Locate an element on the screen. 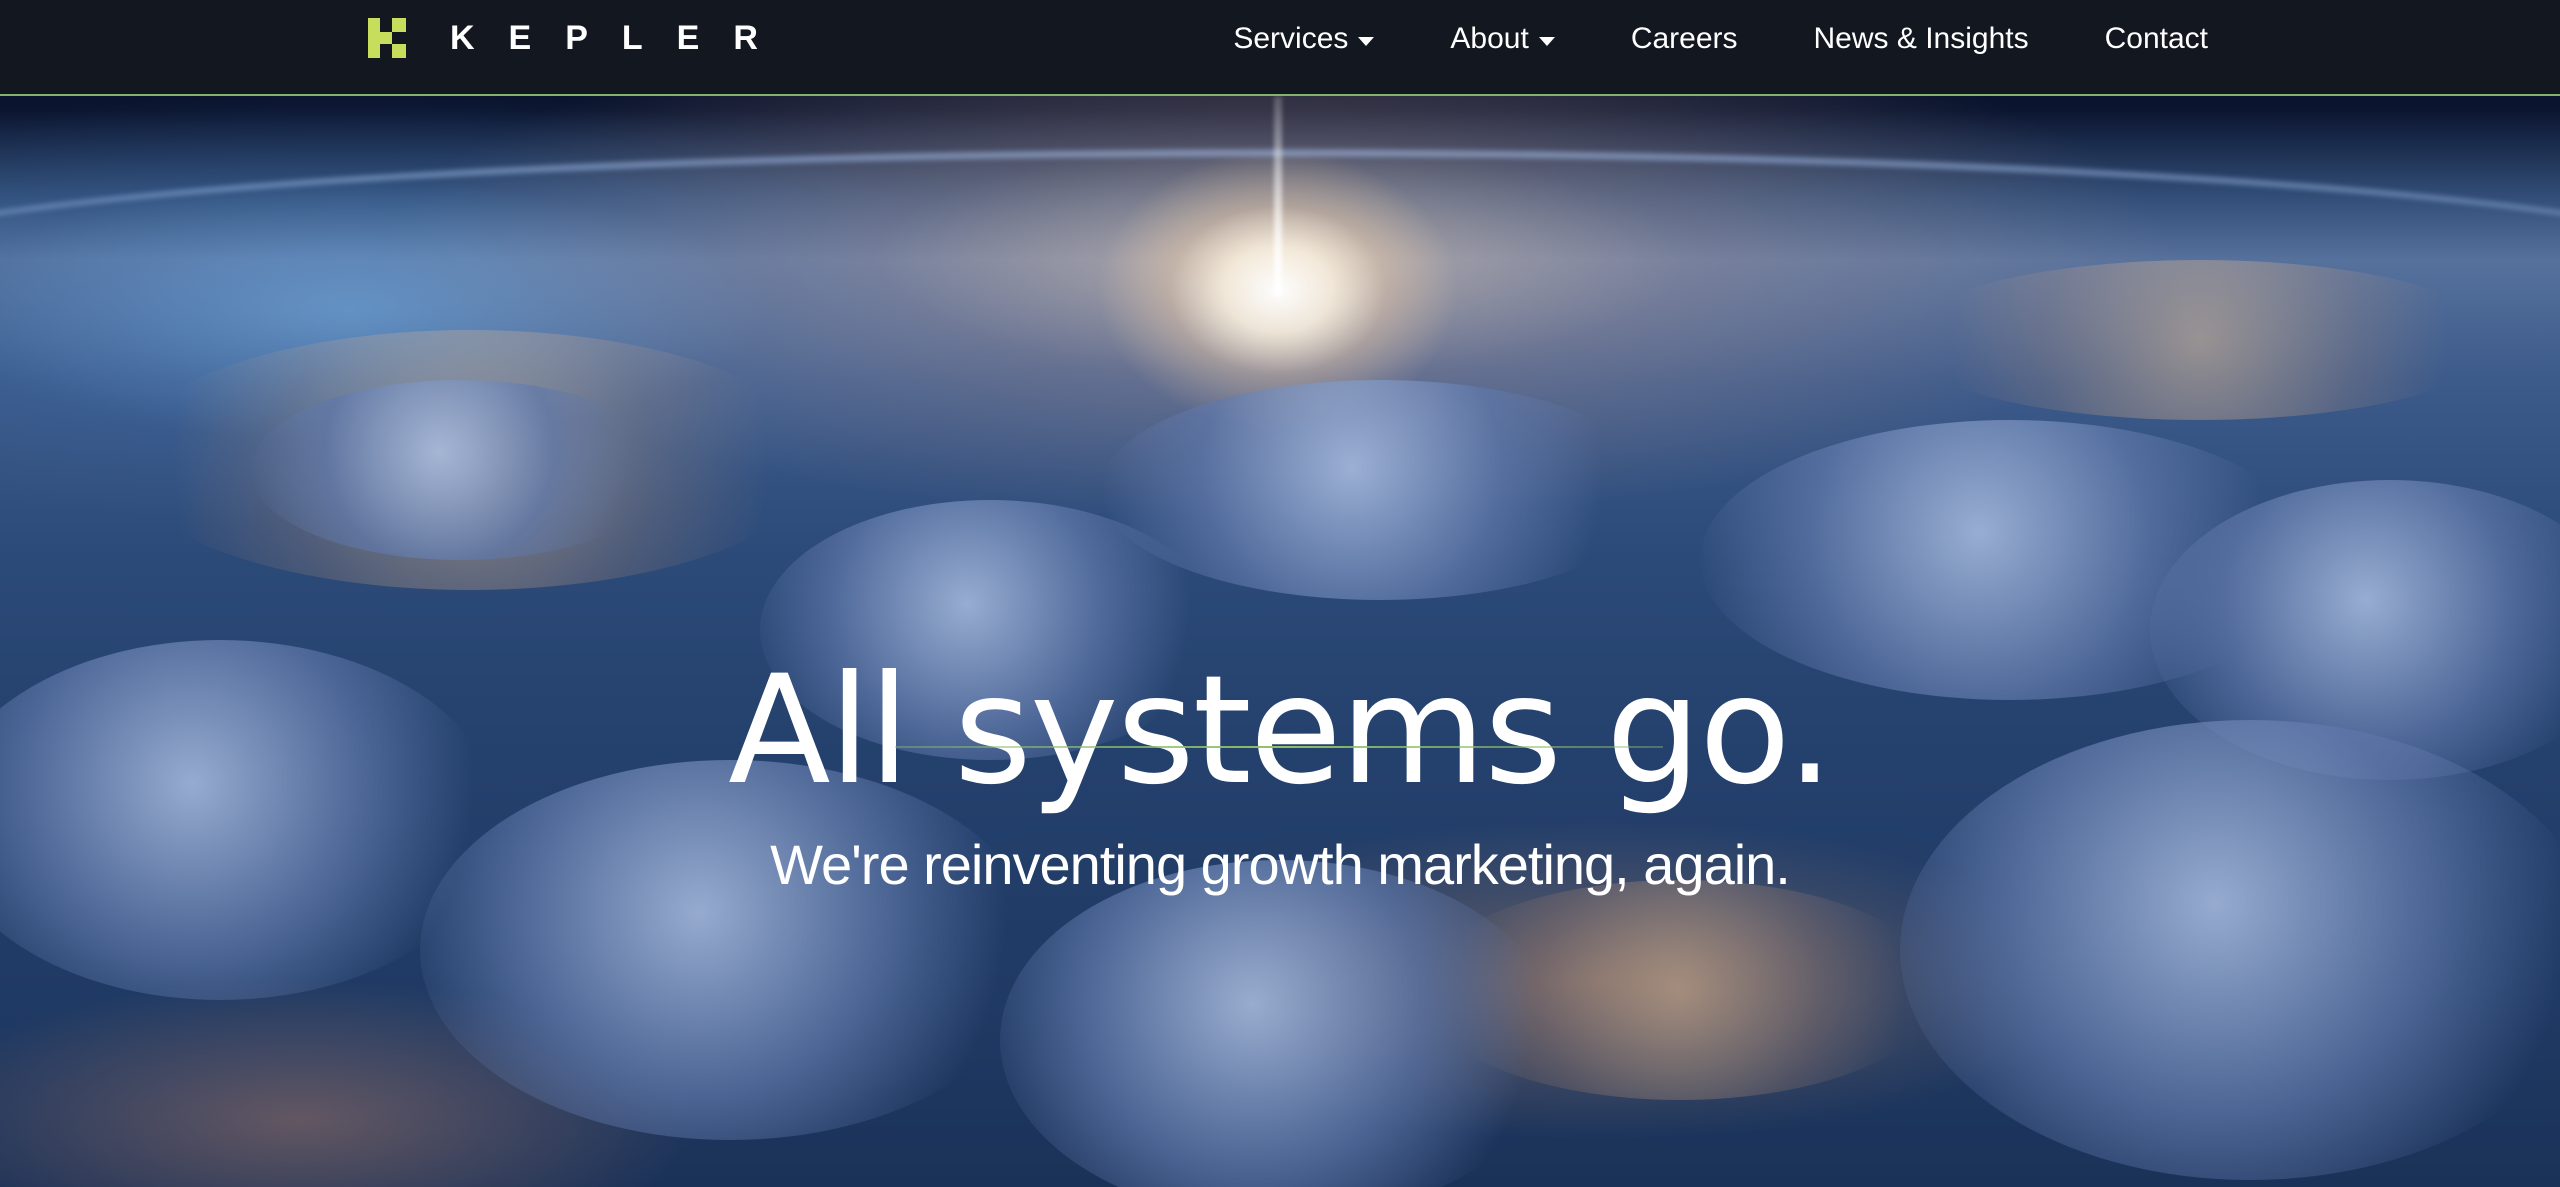  nav-item-label: About is located at coordinates (1489, 38).